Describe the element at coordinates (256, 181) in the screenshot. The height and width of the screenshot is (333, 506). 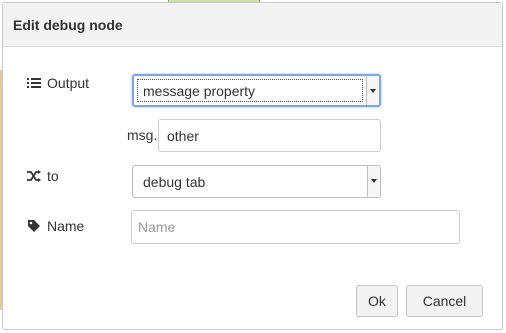
I see `to-select: debug tab` at that location.